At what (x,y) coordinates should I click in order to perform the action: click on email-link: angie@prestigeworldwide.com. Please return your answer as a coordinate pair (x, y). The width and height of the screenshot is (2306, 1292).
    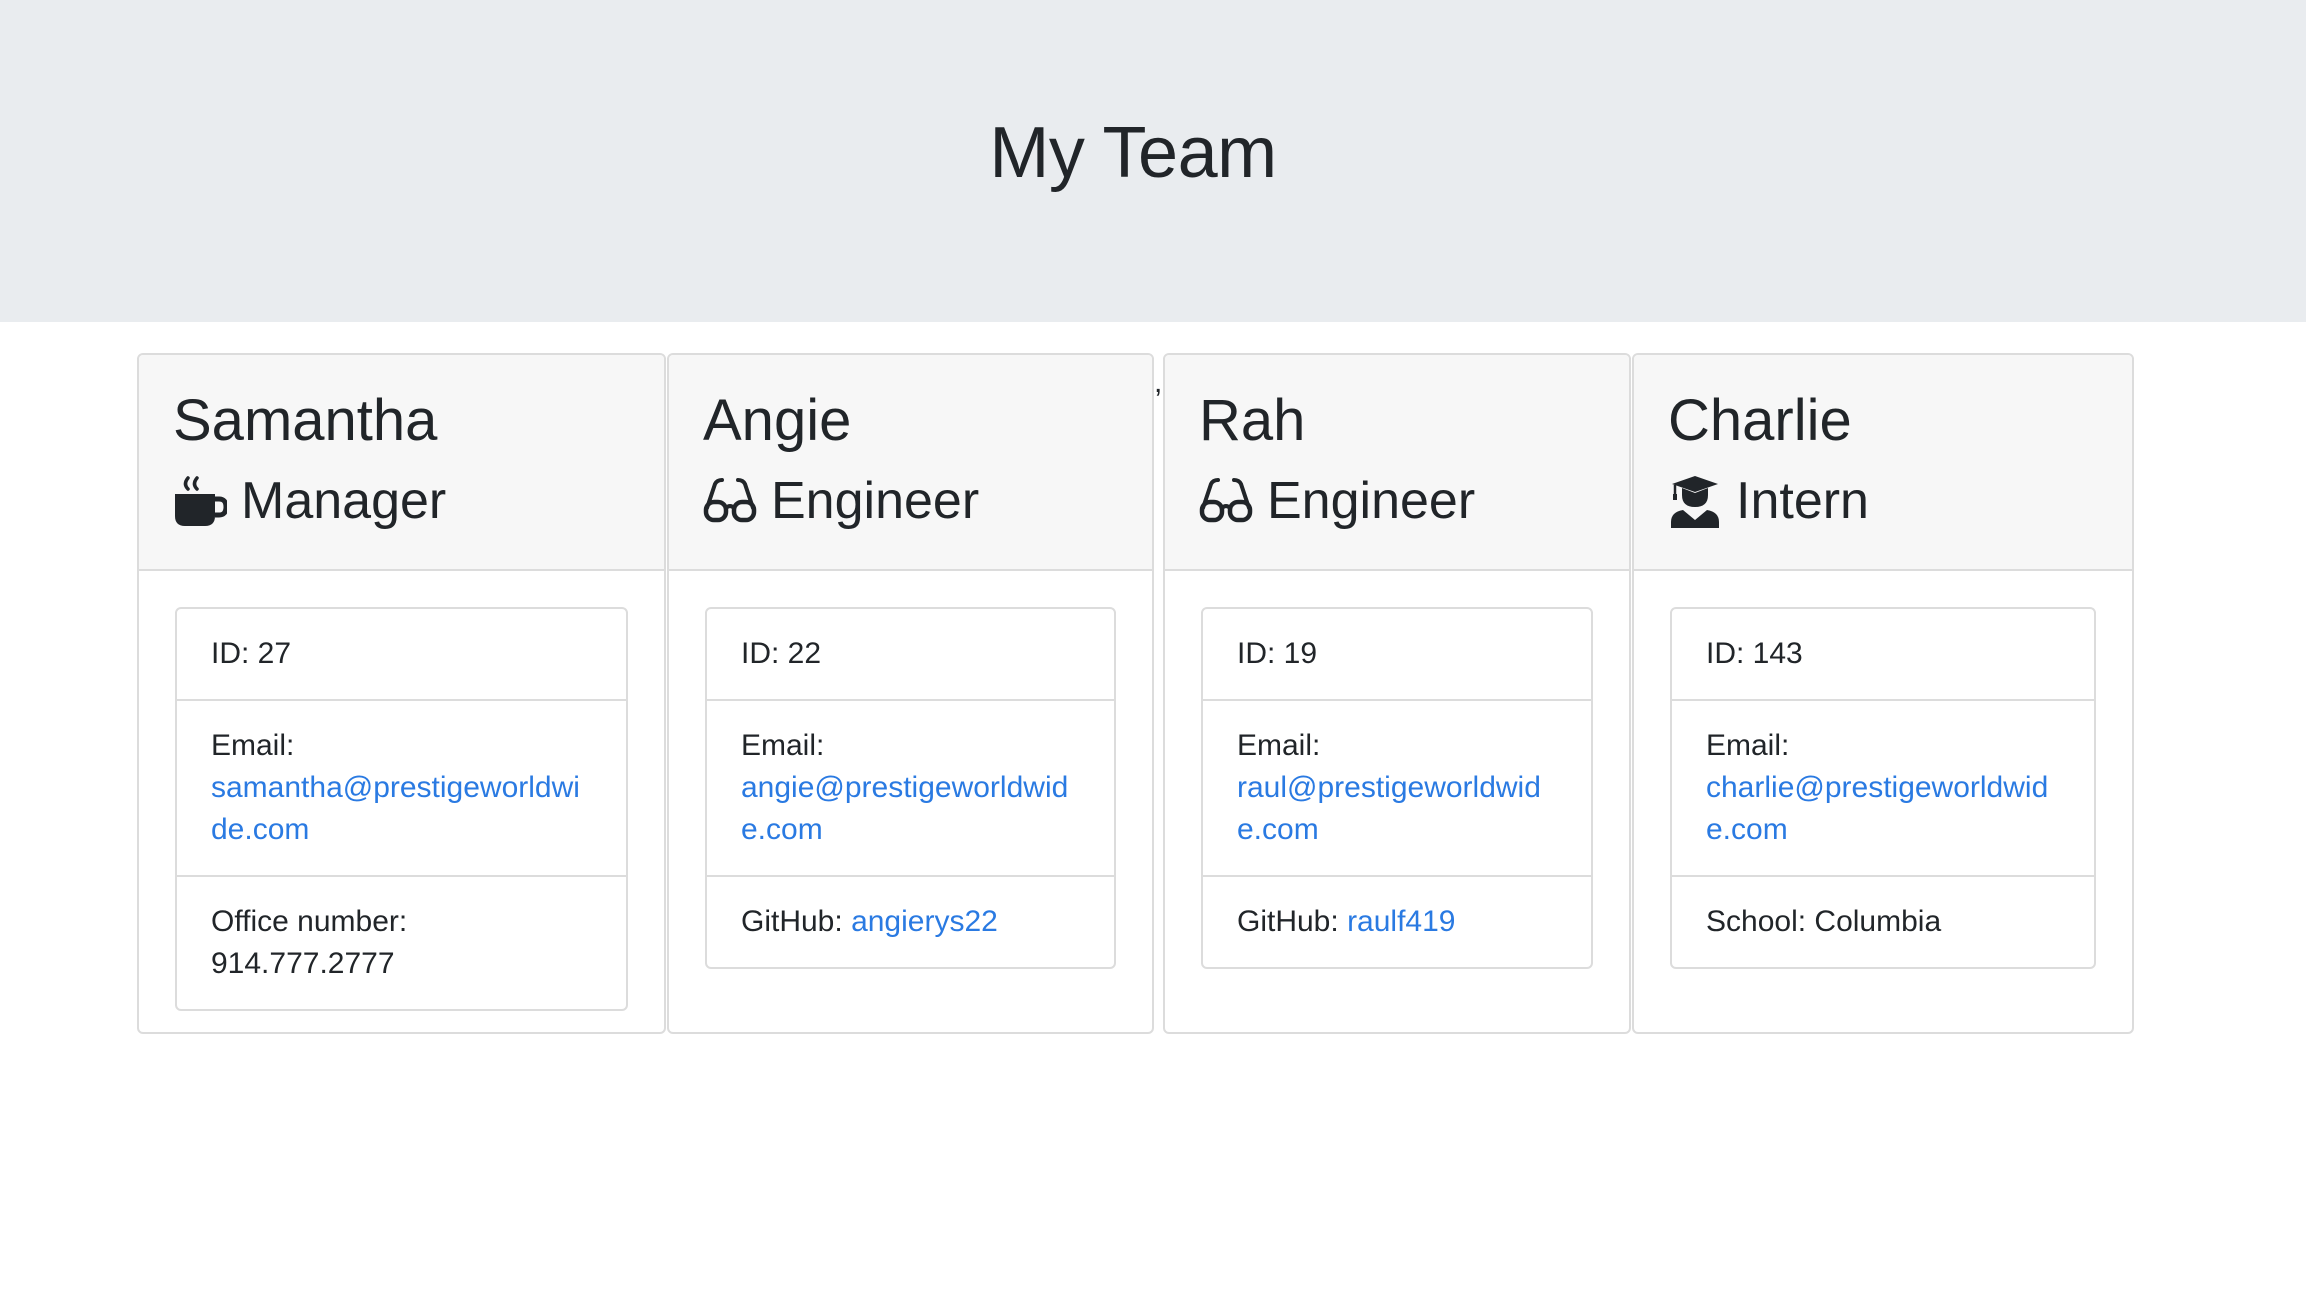
    Looking at the image, I should click on (904, 808).